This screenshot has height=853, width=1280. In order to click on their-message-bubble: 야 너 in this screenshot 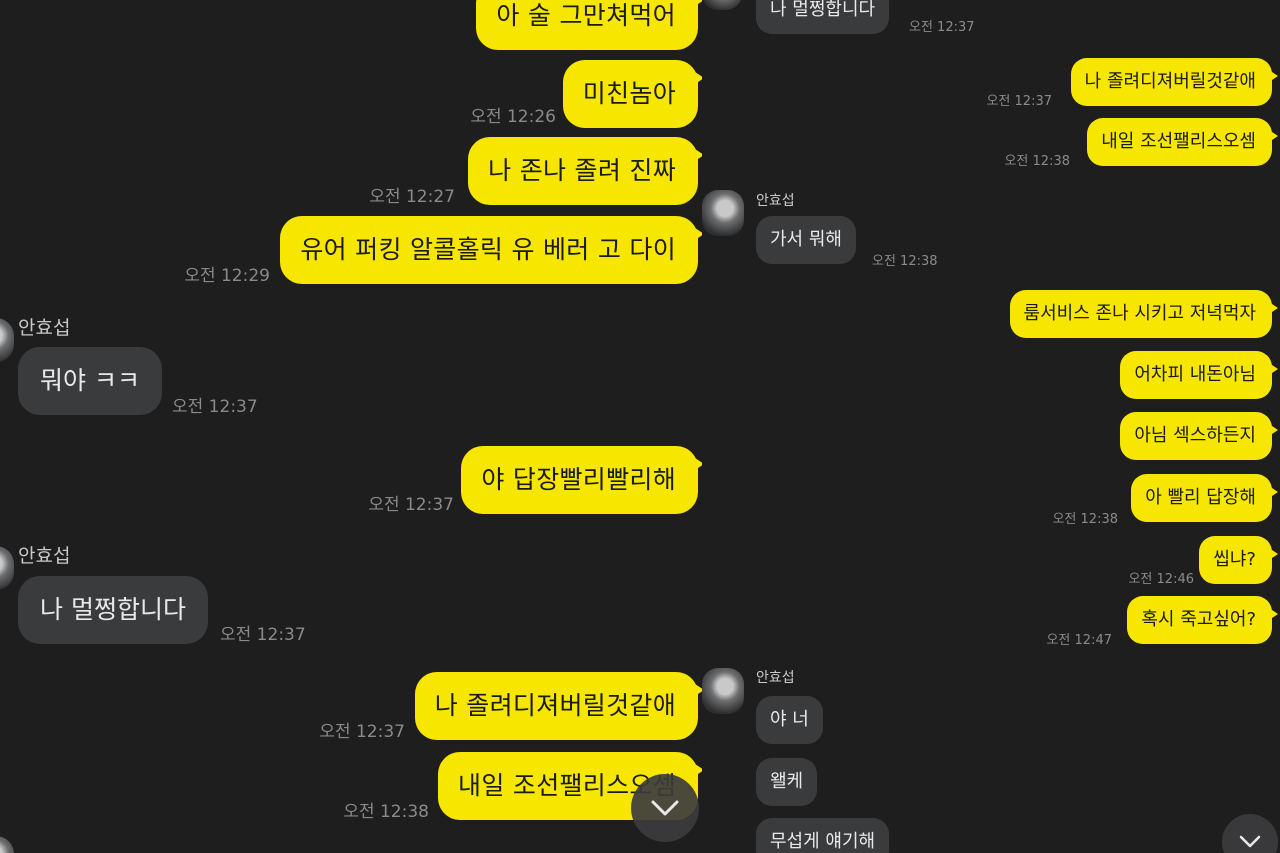, I will do `click(789, 720)`.